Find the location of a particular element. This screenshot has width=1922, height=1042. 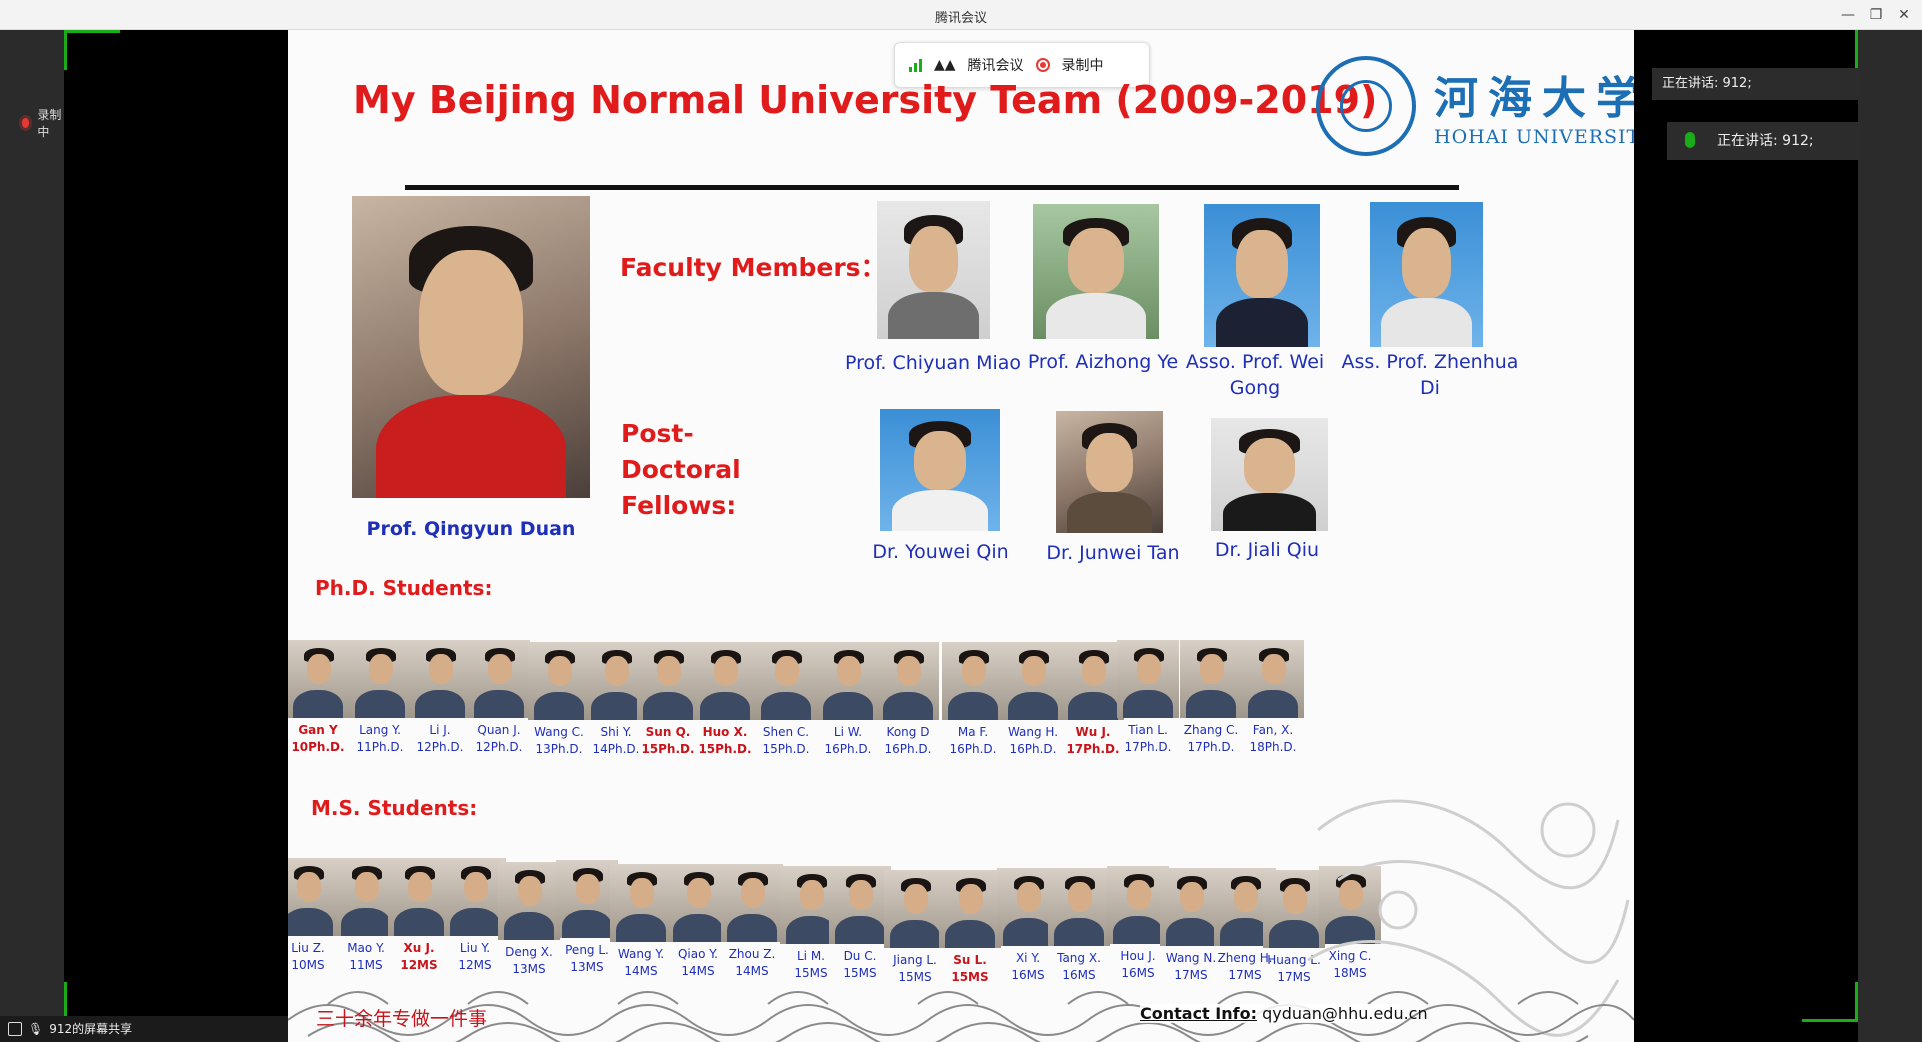

student-name: Kong D is located at coordinates (908, 732).